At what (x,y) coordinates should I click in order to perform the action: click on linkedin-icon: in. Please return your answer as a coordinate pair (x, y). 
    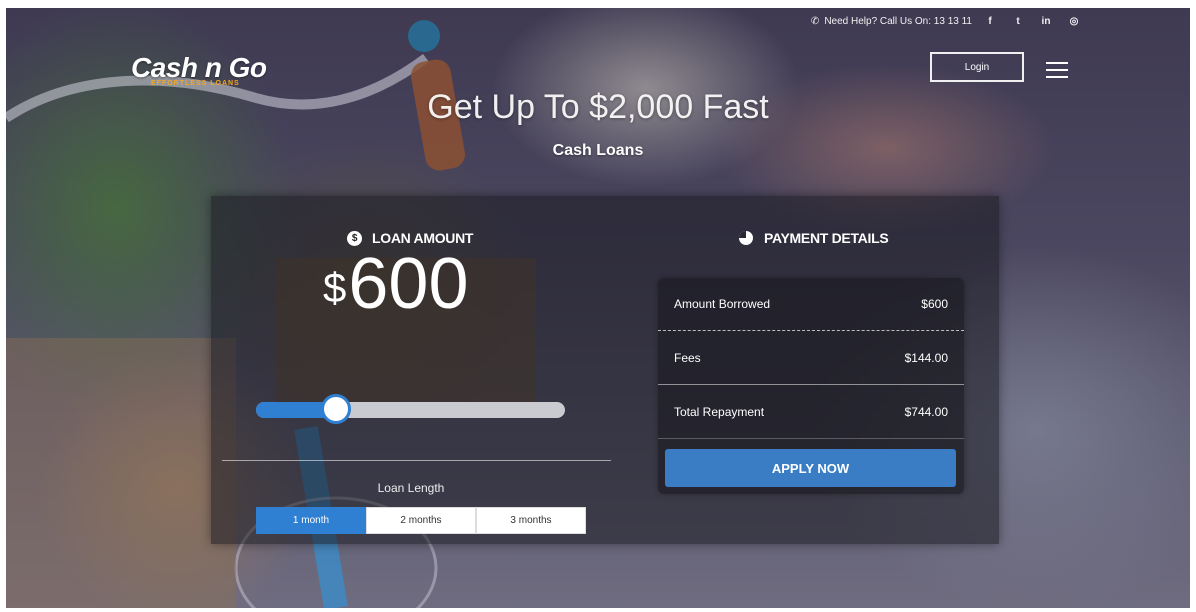
    Looking at the image, I should click on (1046, 21).